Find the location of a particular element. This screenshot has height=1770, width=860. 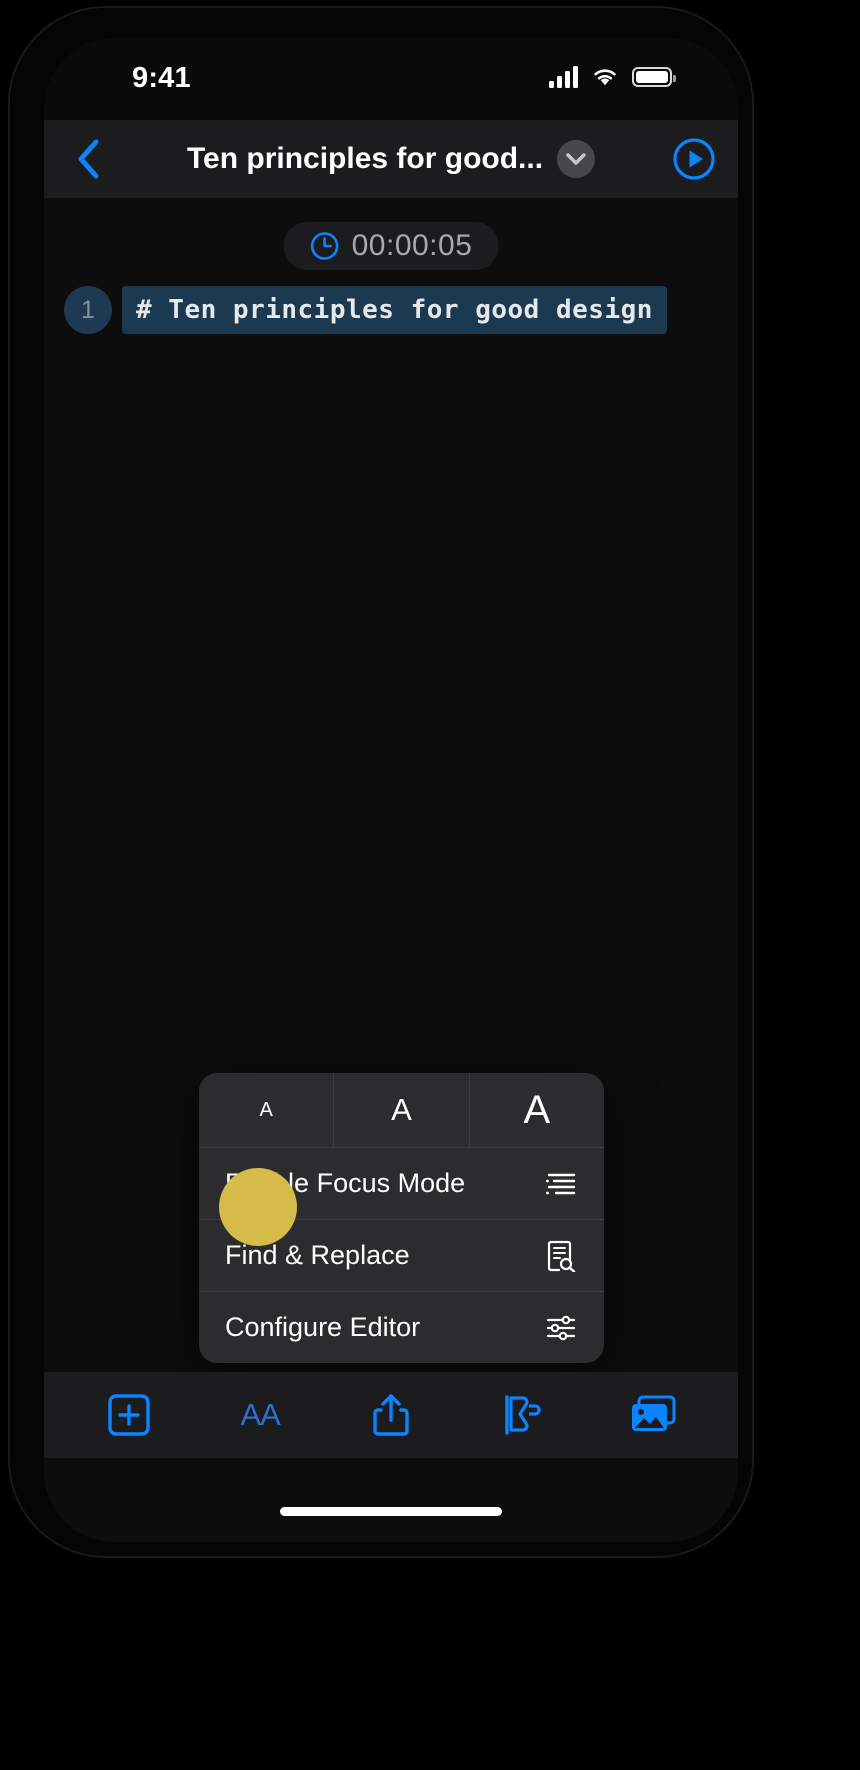

status-bar-icons is located at coordinates (612, 77).